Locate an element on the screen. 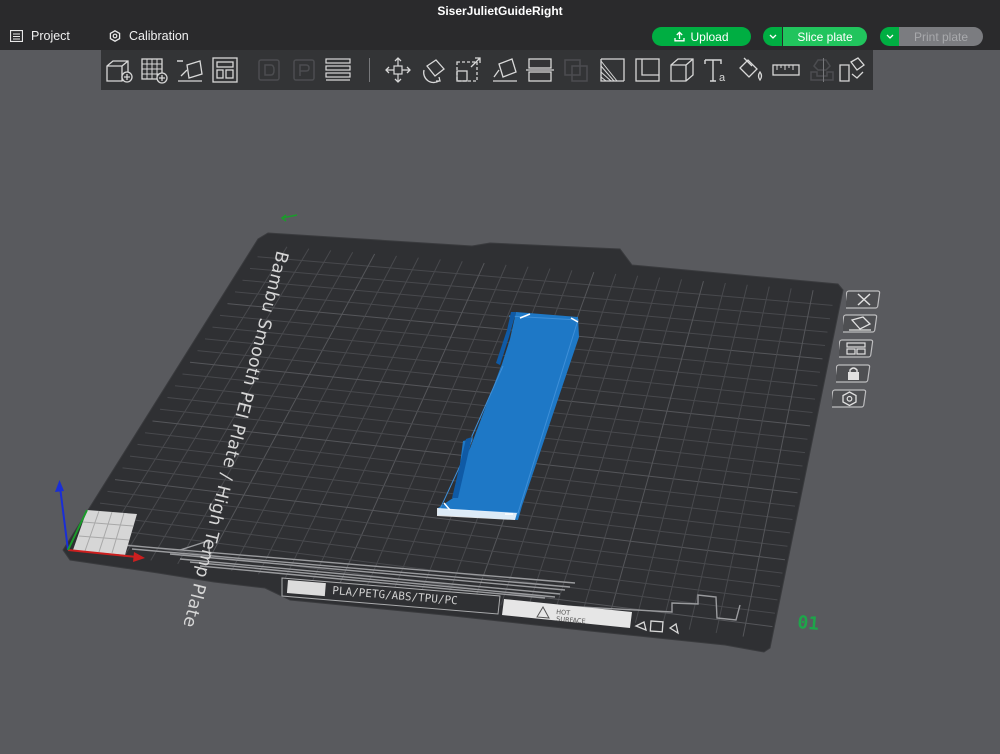 The width and height of the screenshot is (1000, 754). slice-plate-label: Slice plate is located at coordinates (825, 36).